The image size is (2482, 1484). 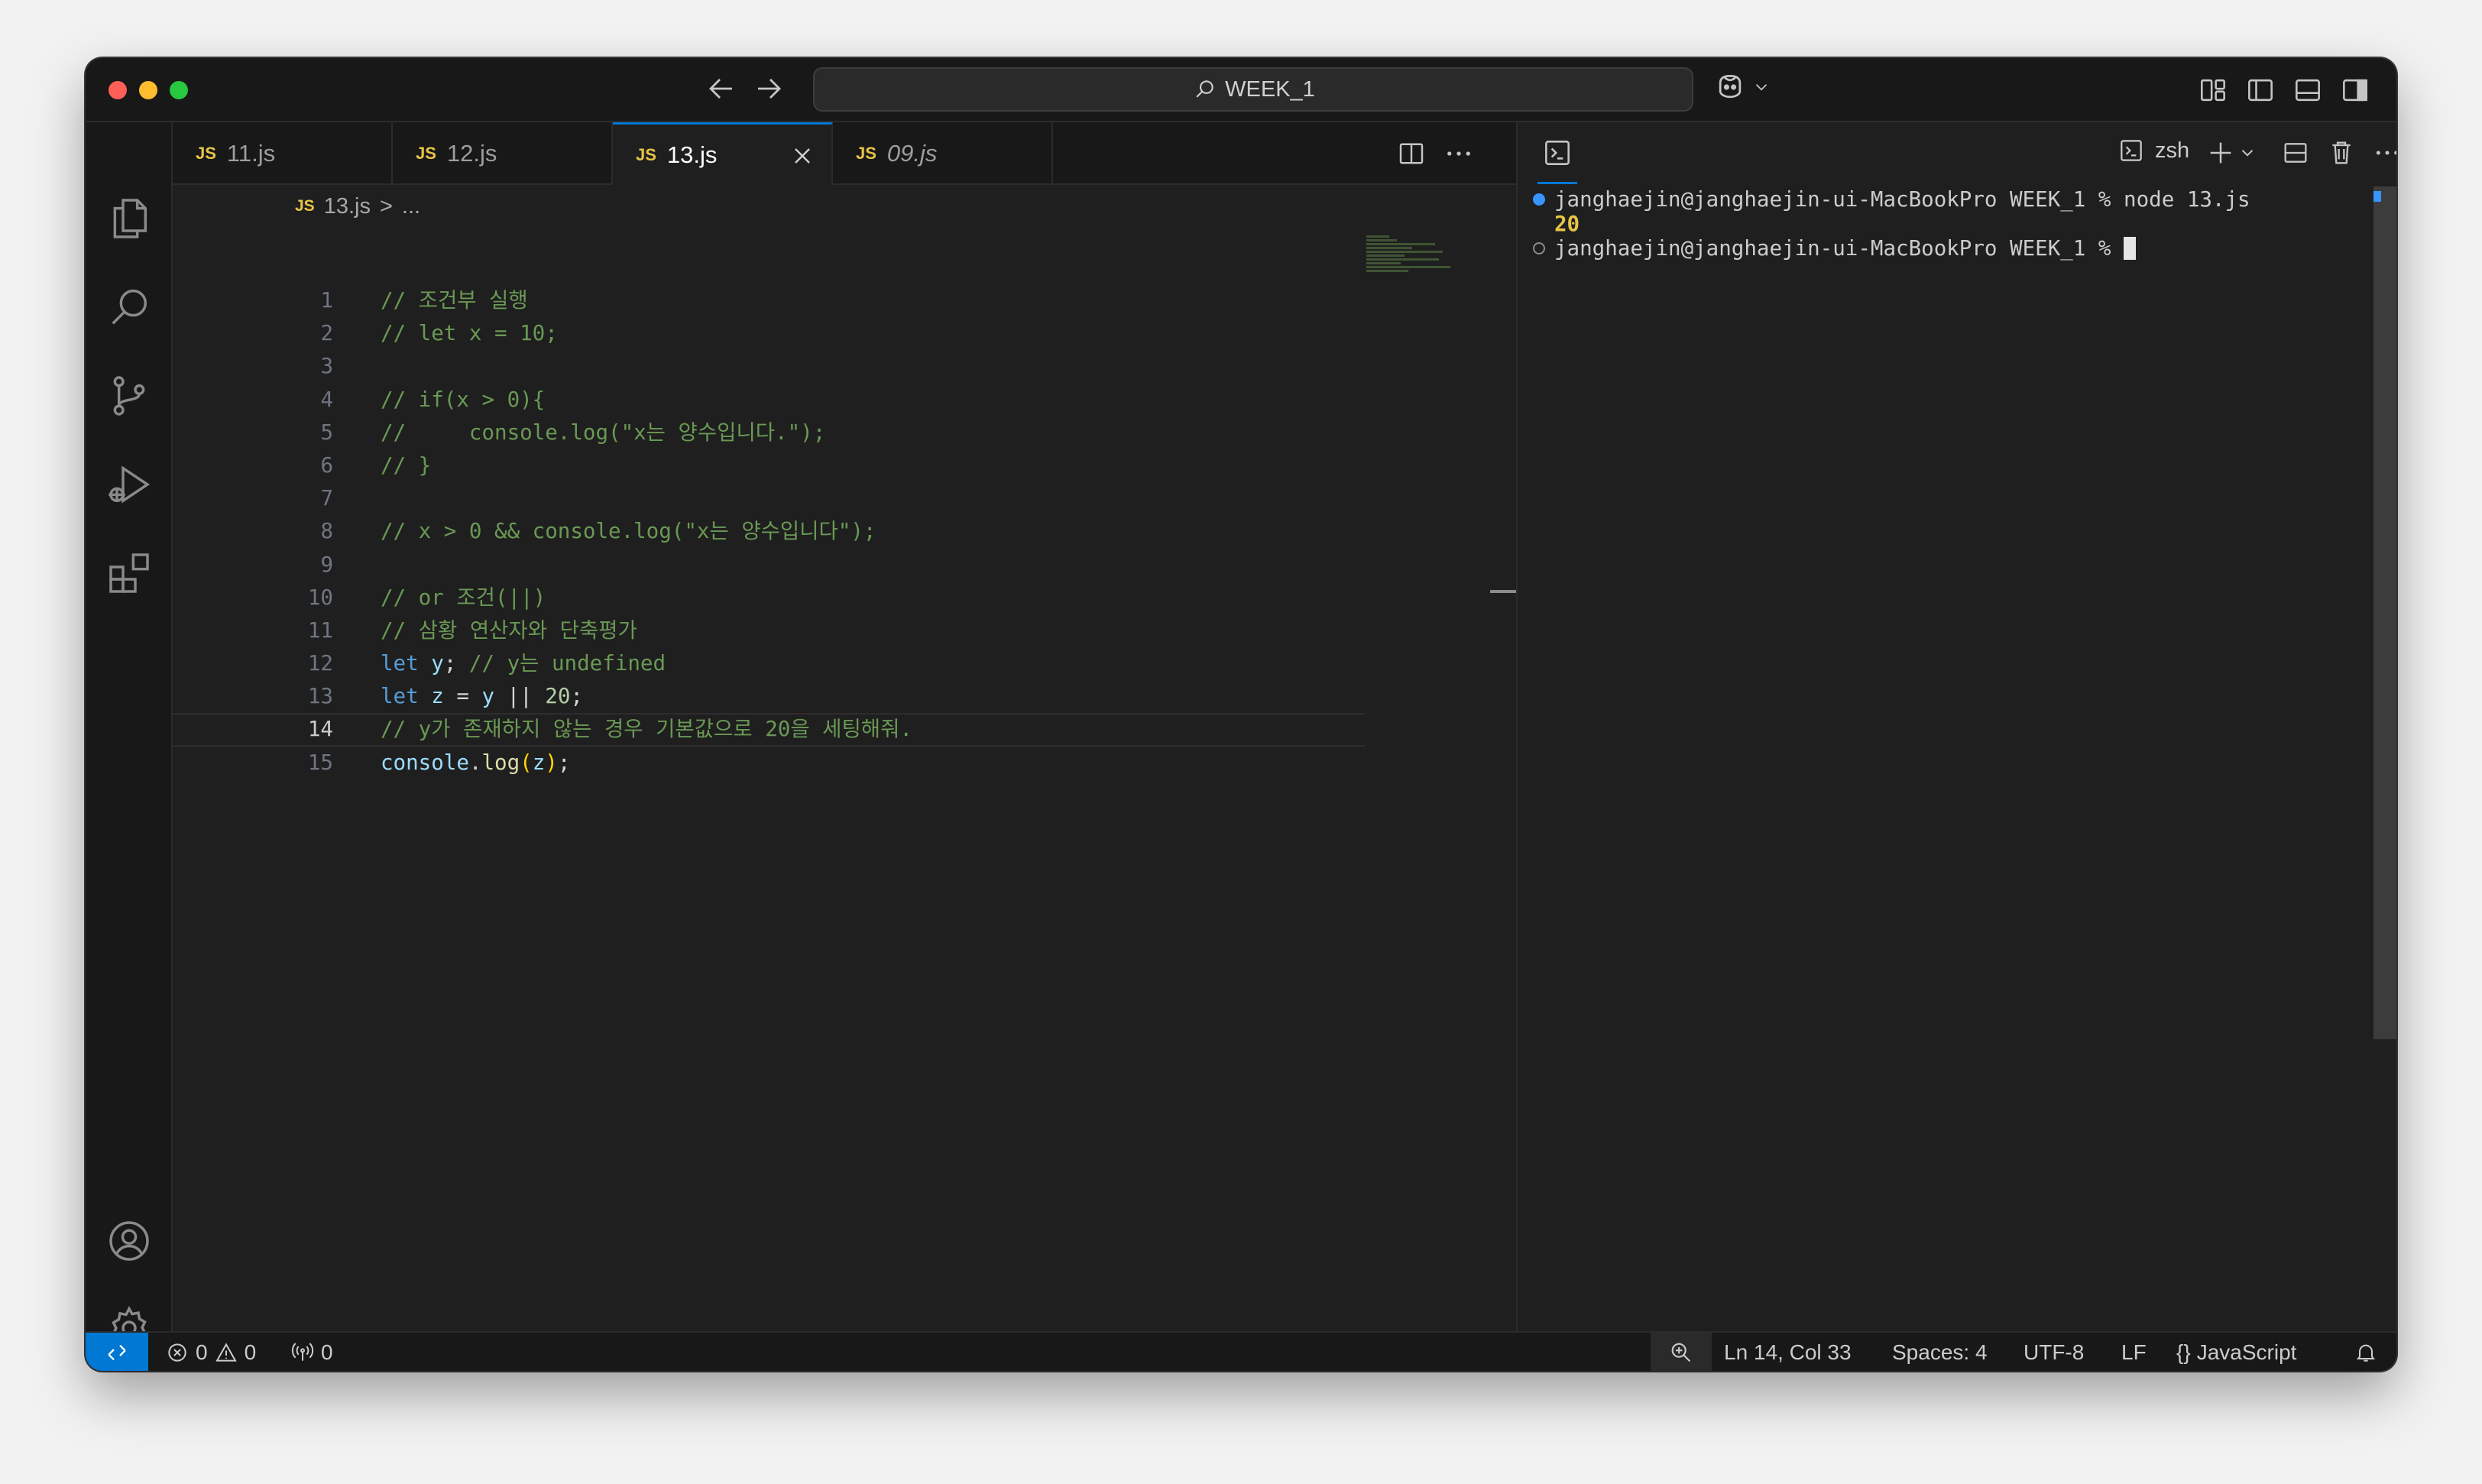 I want to click on line-number: 1, so click(x=326, y=301).